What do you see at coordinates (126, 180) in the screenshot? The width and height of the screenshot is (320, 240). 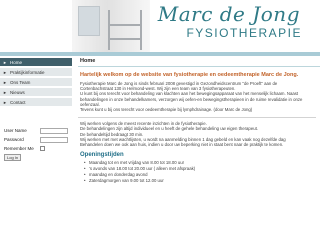 I see `hours-text: Zaterdagmorgen van 9.00 tot 12.00 uur` at bounding box center [126, 180].